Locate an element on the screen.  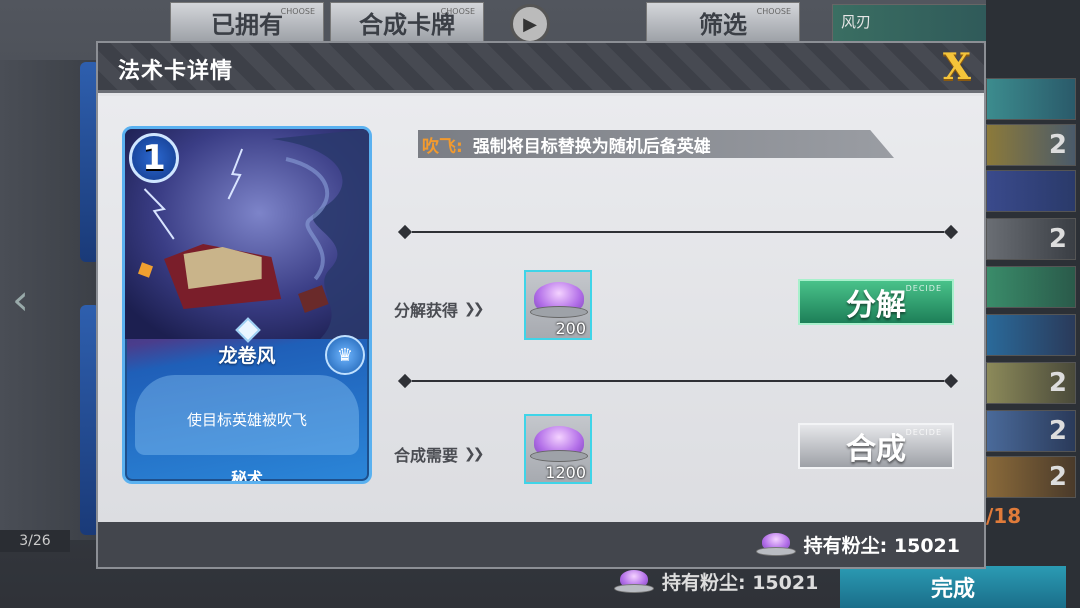
effect-text: 强制将目标替换为随机后备英雄 is located at coordinates (591, 146).